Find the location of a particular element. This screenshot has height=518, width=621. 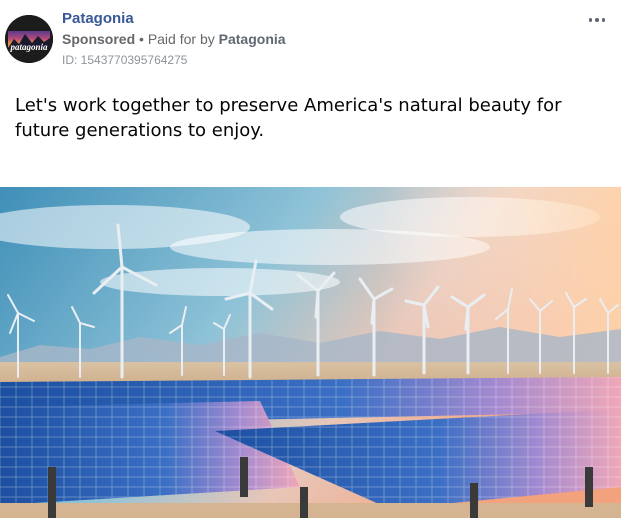

ad-id: ID: 1543770395764275 is located at coordinates (125, 60).